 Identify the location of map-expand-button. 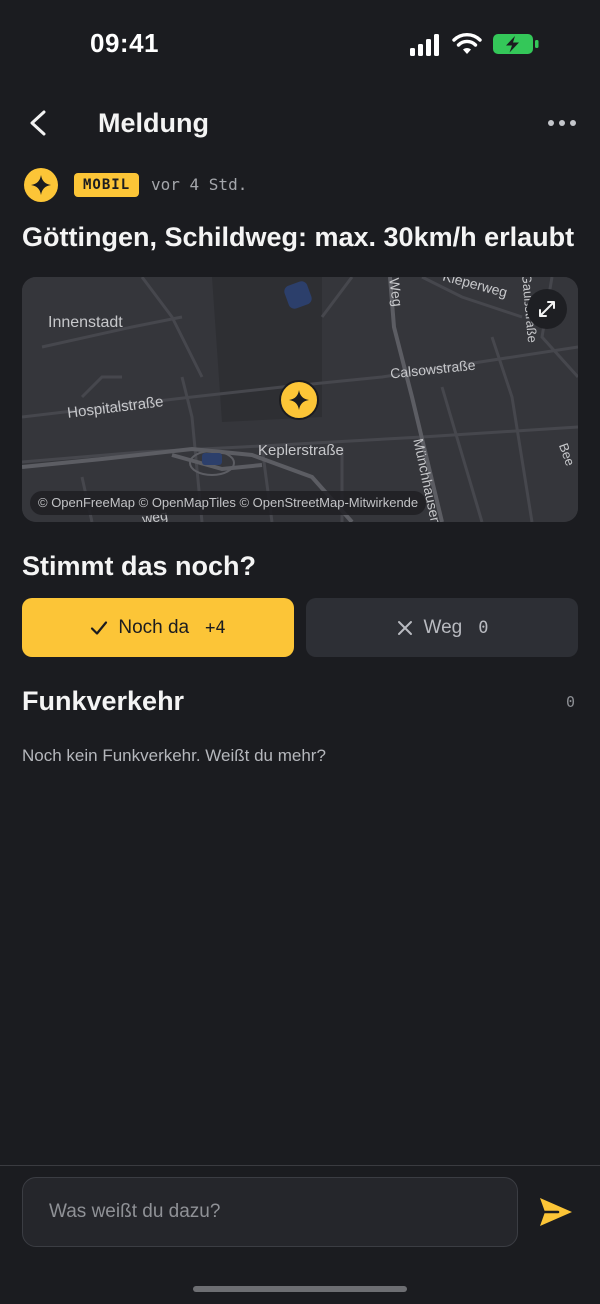
(547, 309).